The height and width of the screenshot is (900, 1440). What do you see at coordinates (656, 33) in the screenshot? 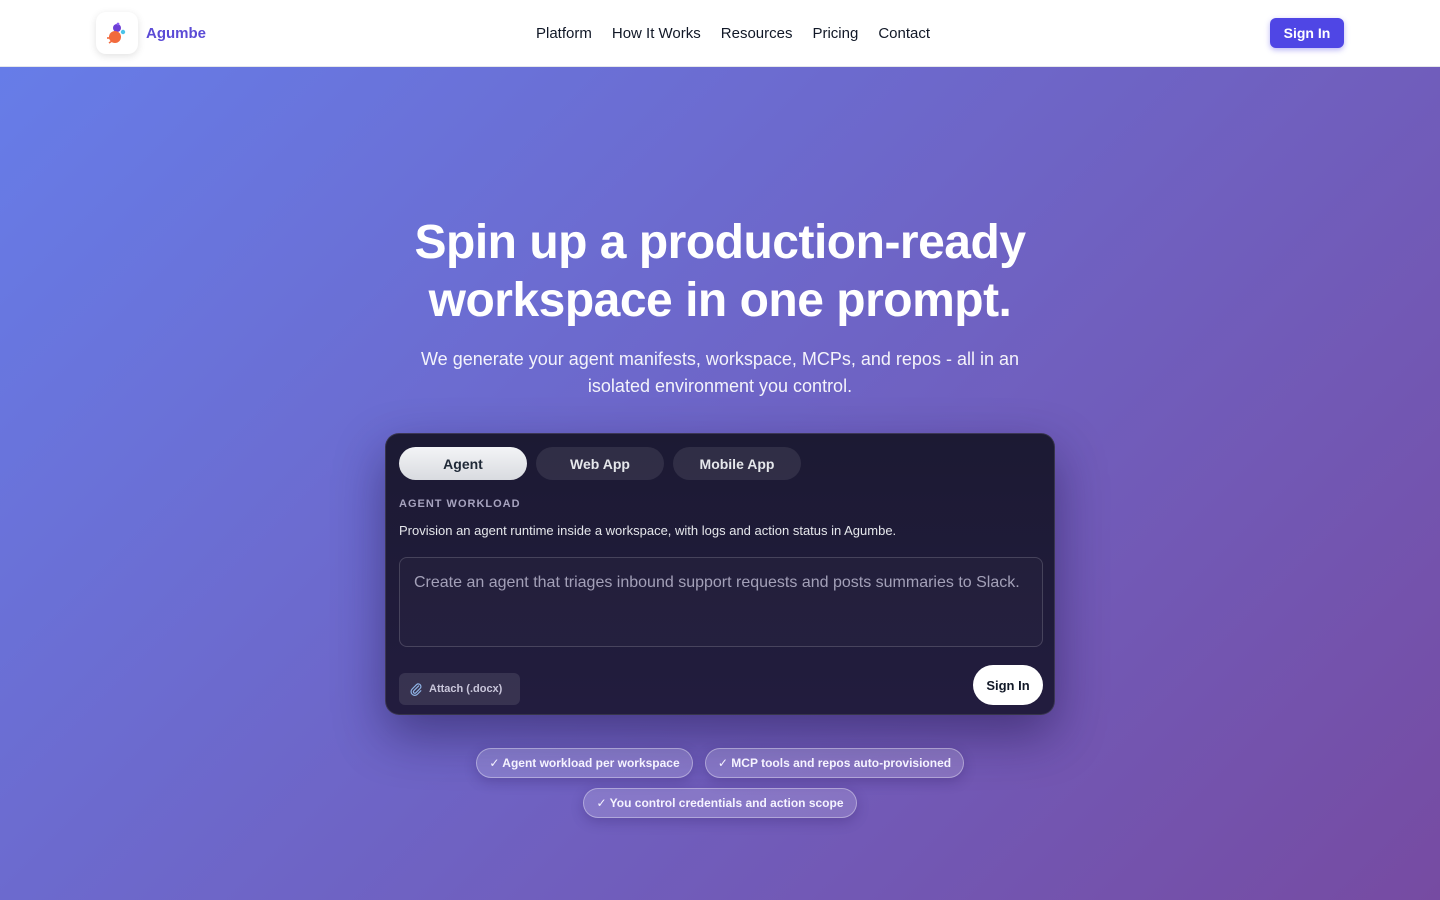
I see `nav-how-it-works: How It Works` at bounding box center [656, 33].